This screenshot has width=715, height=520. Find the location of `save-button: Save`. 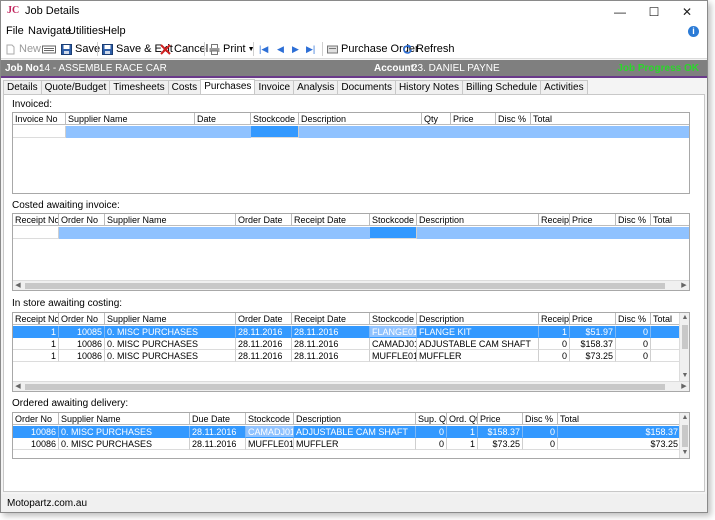

save-button: Save is located at coordinates (80, 49).